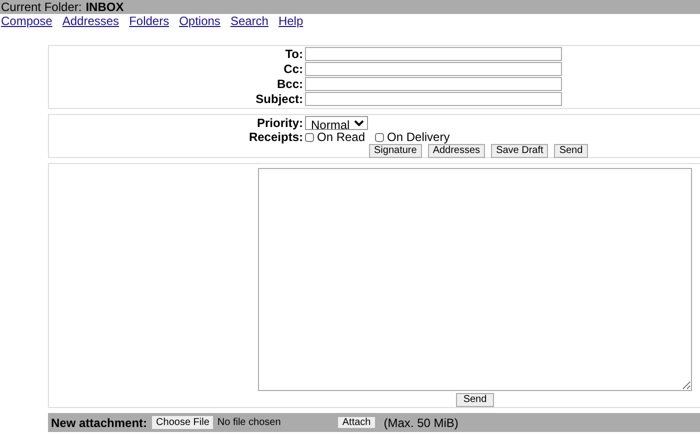 The width and height of the screenshot is (700, 435). I want to click on menu-link: Folders, so click(149, 21).